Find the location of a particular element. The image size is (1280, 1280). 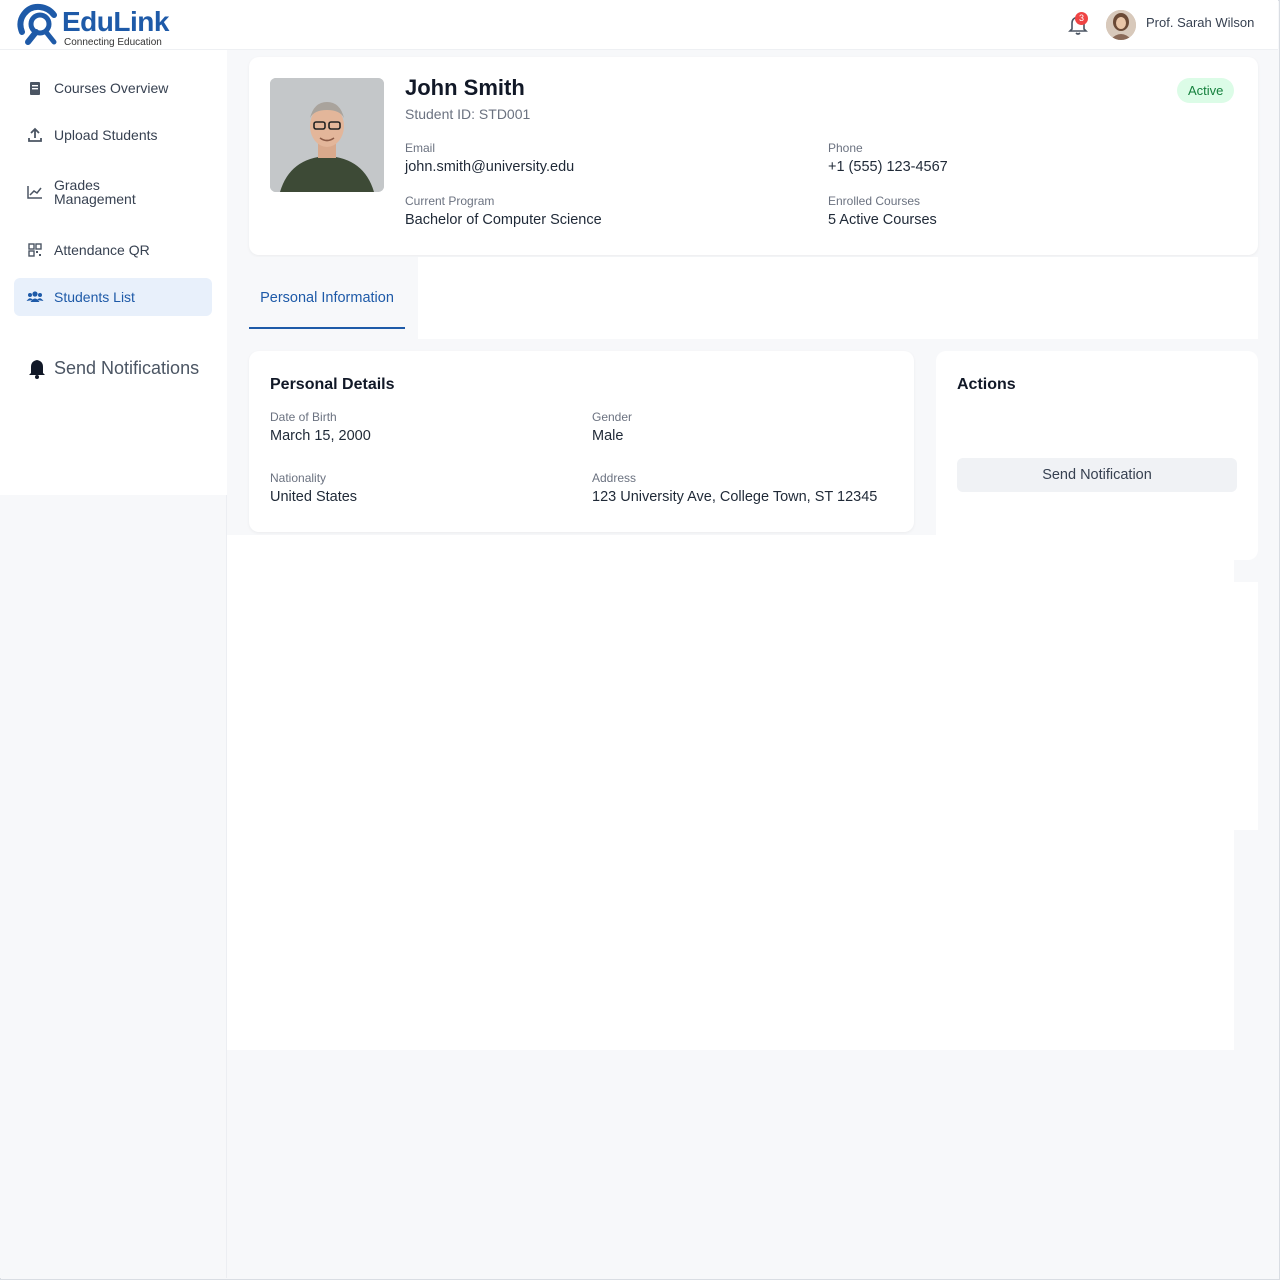

sidebar-item-students-list: Students List is located at coordinates (113, 297).